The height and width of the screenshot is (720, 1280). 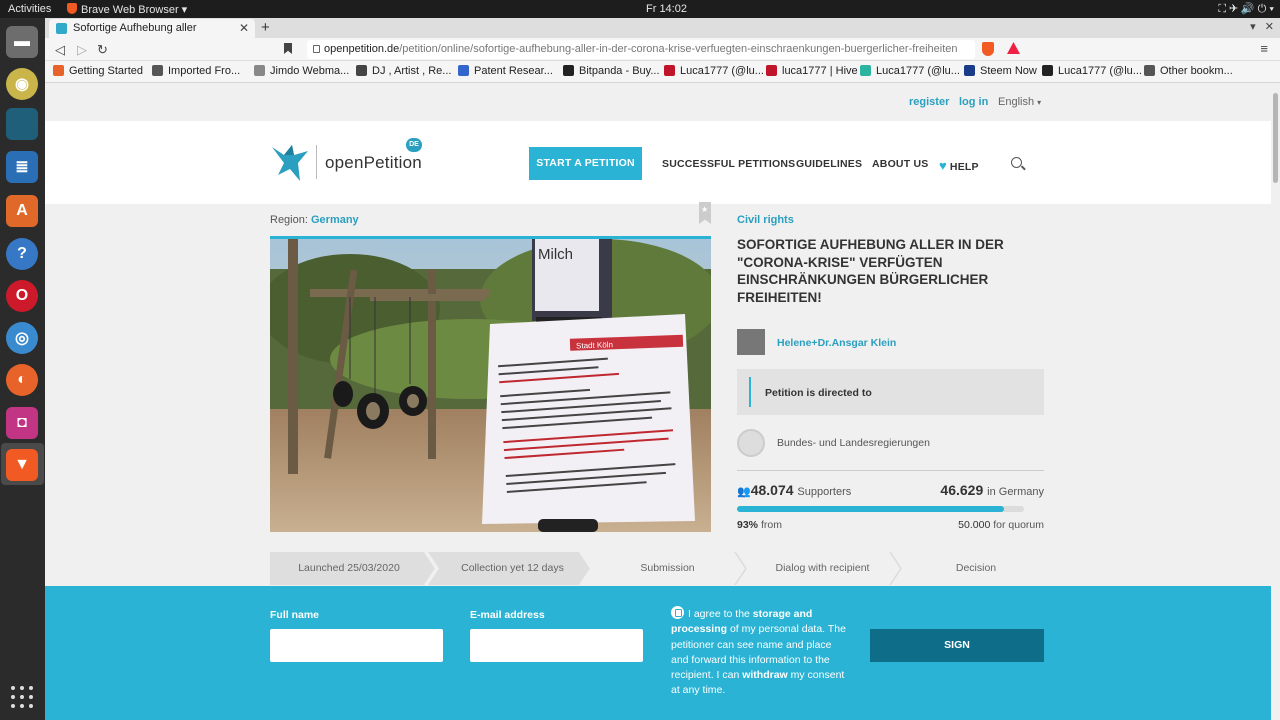 I want to click on author-link: Helene+Dr.Ansgar Klein, so click(x=836, y=343).